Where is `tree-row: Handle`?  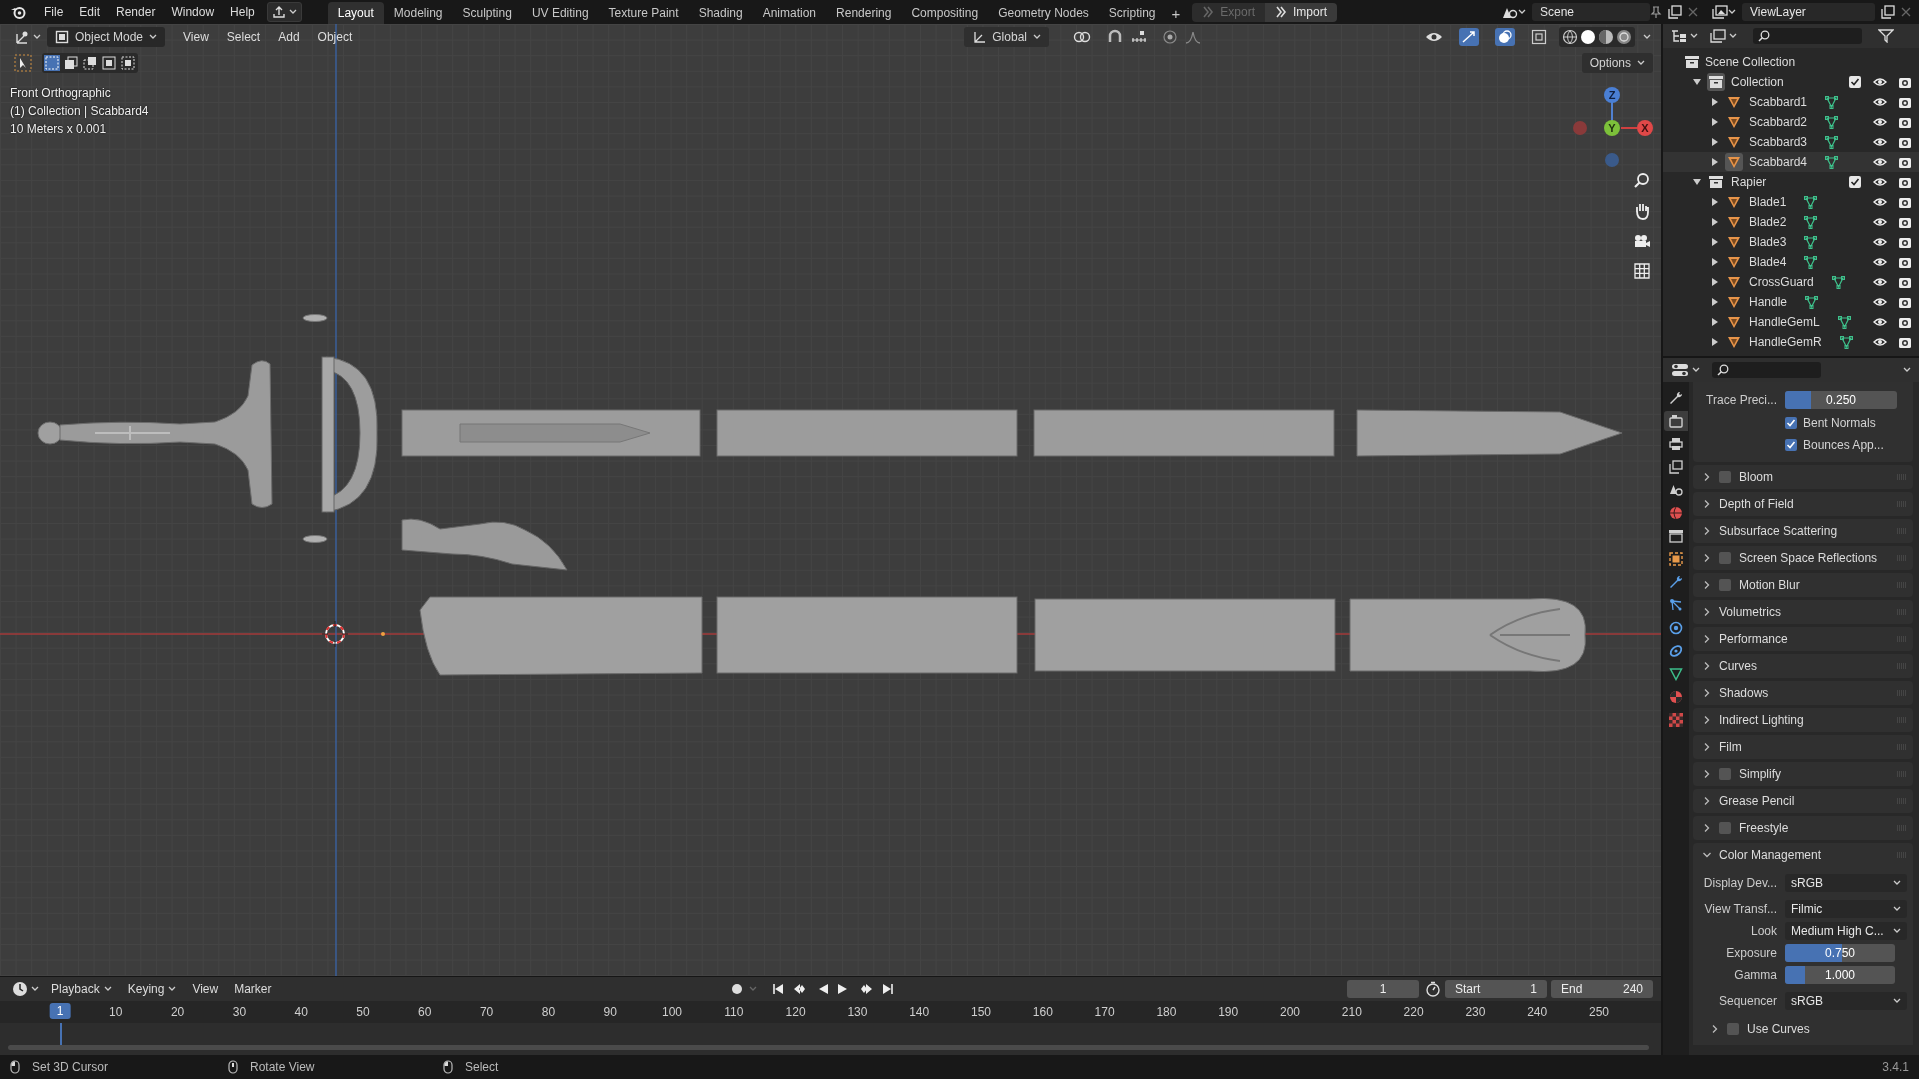
tree-row: Handle is located at coordinates (1791, 302).